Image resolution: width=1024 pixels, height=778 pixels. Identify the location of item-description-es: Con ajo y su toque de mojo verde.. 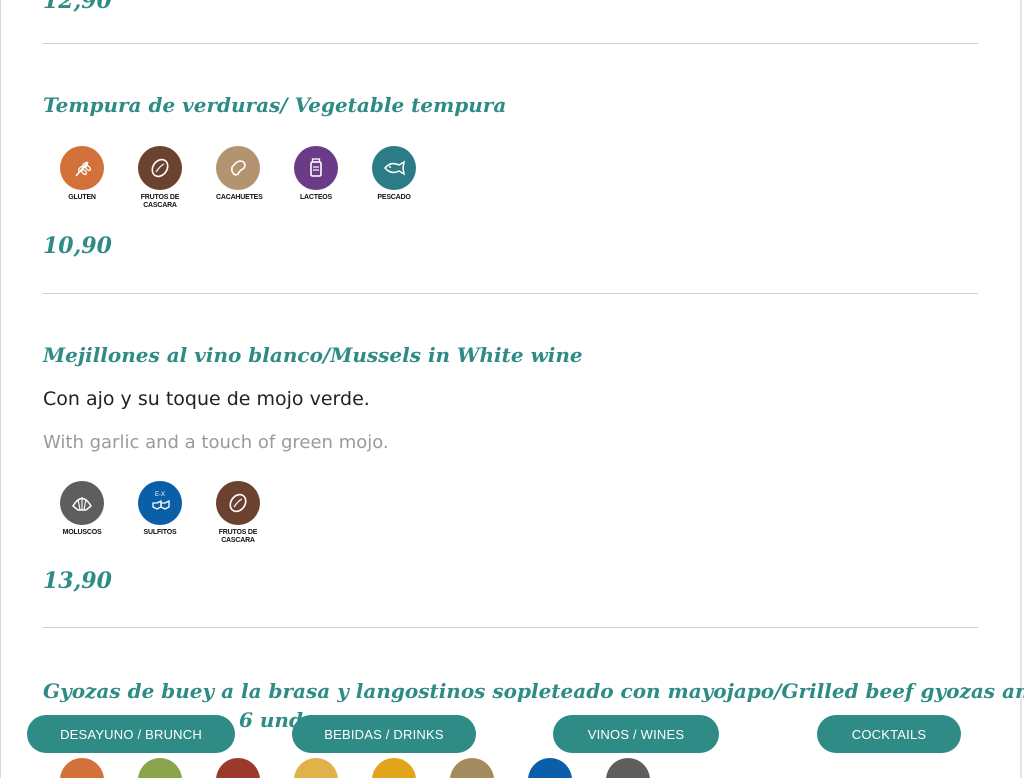
(206, 399).